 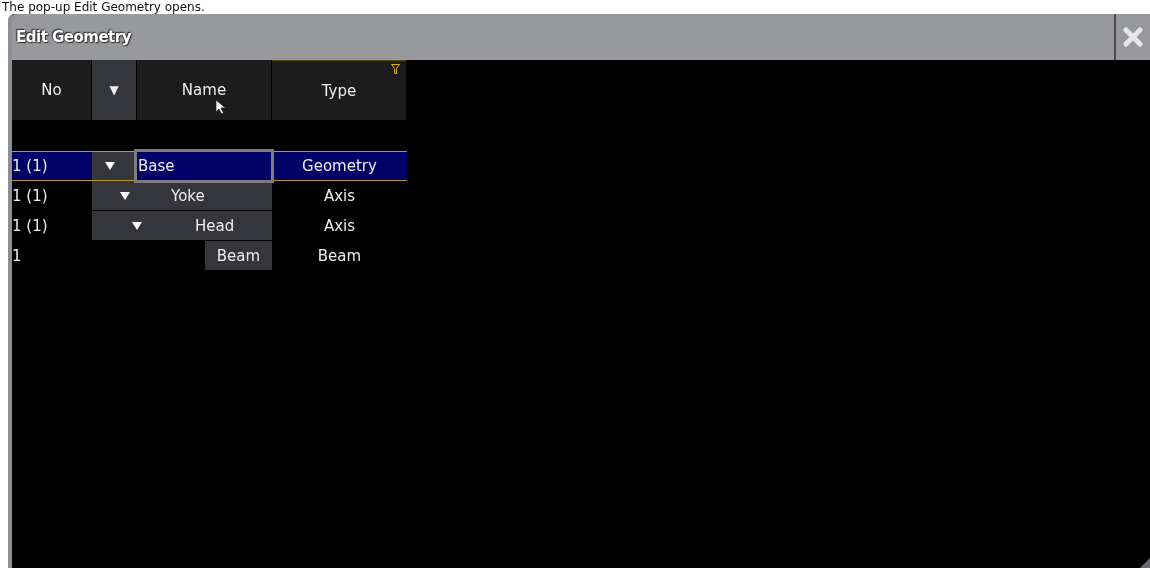 What do you see at coordinates (17, 256) in the screenshot?
I see `table-cell-text: 1` at bounding box center [17, 256].